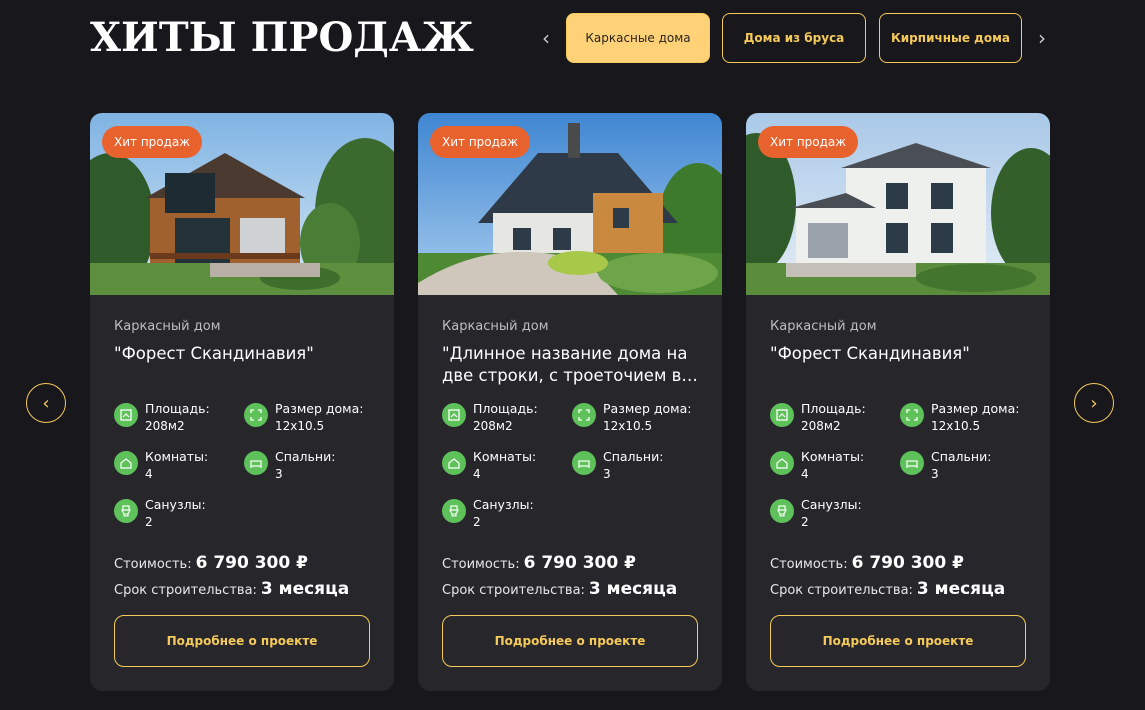 The height and width of the screenshot is (710, 1145). What do you see at coordinates (950, 38) in the screenshot?
I see `tab-brick-houses: Кирпичные дома` at bounding box center [950, 38].